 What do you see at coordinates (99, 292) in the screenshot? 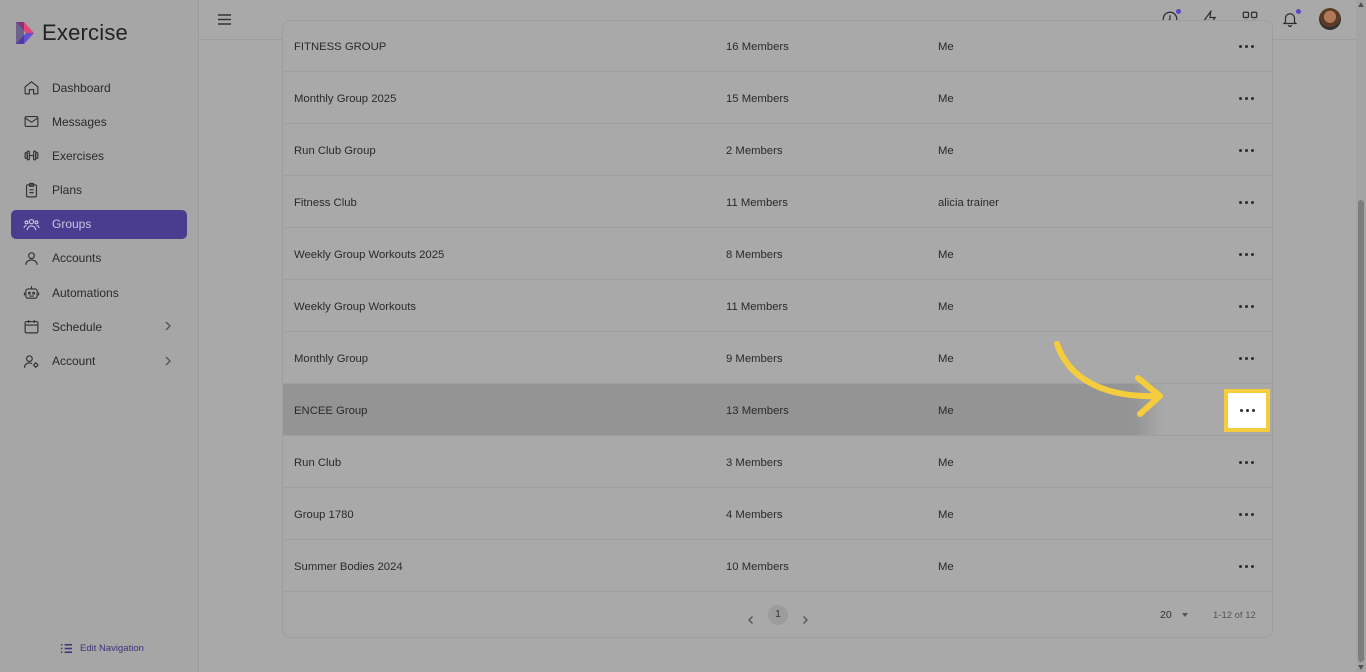
I see `sidebar-item-automations: Automations` at bounding box center [99, 292].